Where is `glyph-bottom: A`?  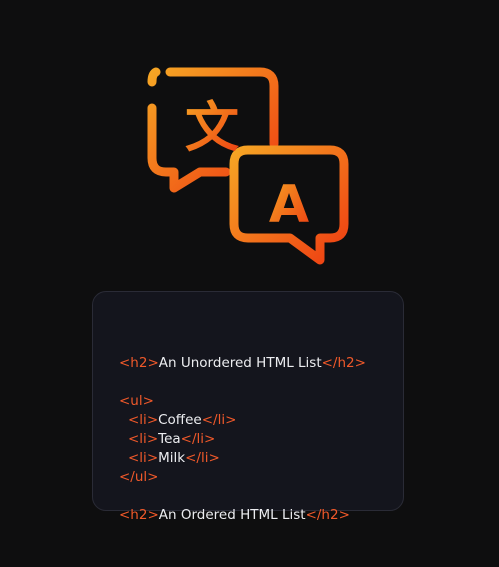 glyph-bottom: A is located at coordinates (289, 205).